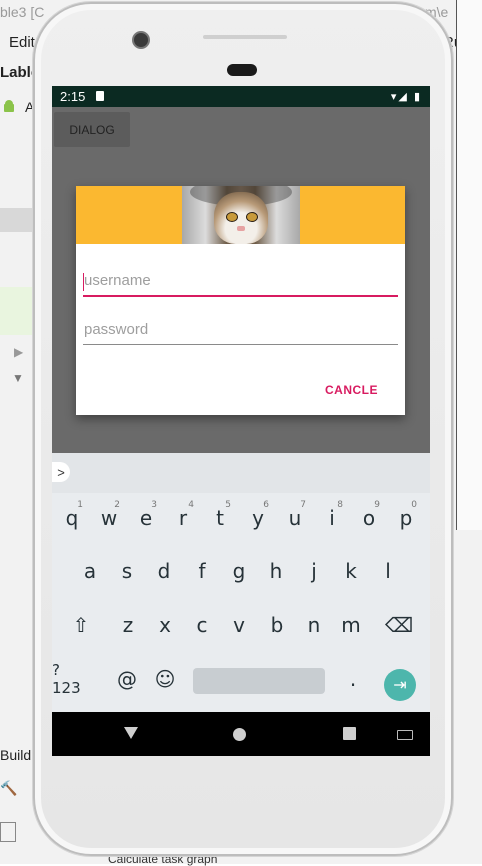 The image size is (482, 866). What do you see at coordinates (400, 685) in the screenshot?
I see `enter-key: ⇥` at bounding box center [400, 685].